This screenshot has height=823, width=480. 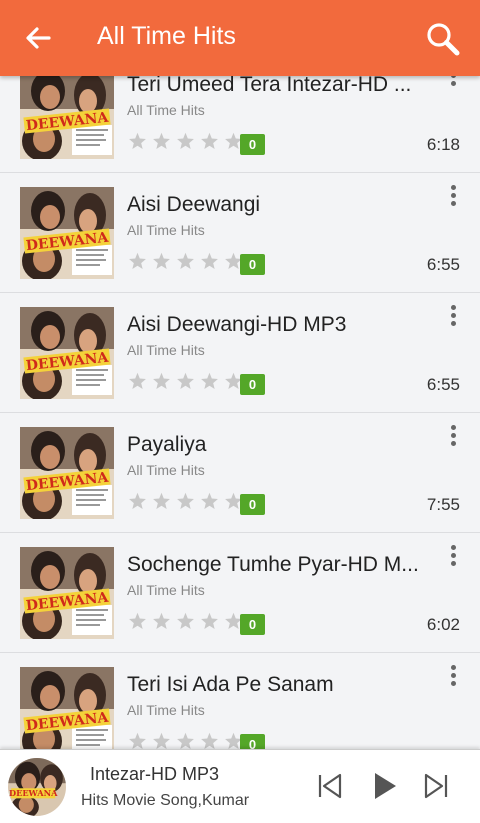 I want to click on search-button, so click(x=443, y=39).